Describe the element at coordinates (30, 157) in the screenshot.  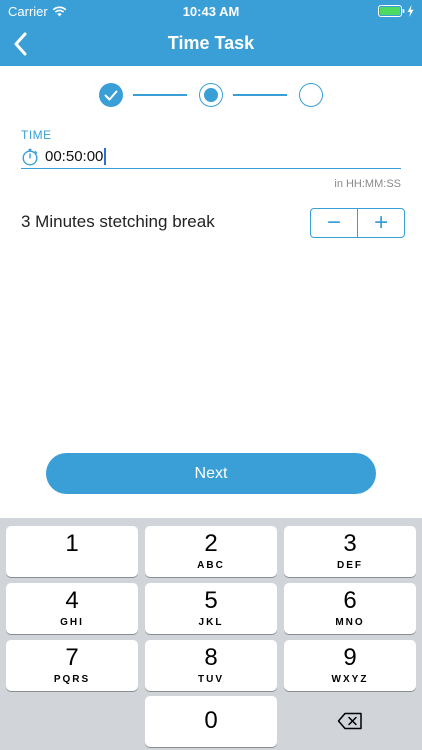
I see `stopwatch-icon` at that location.